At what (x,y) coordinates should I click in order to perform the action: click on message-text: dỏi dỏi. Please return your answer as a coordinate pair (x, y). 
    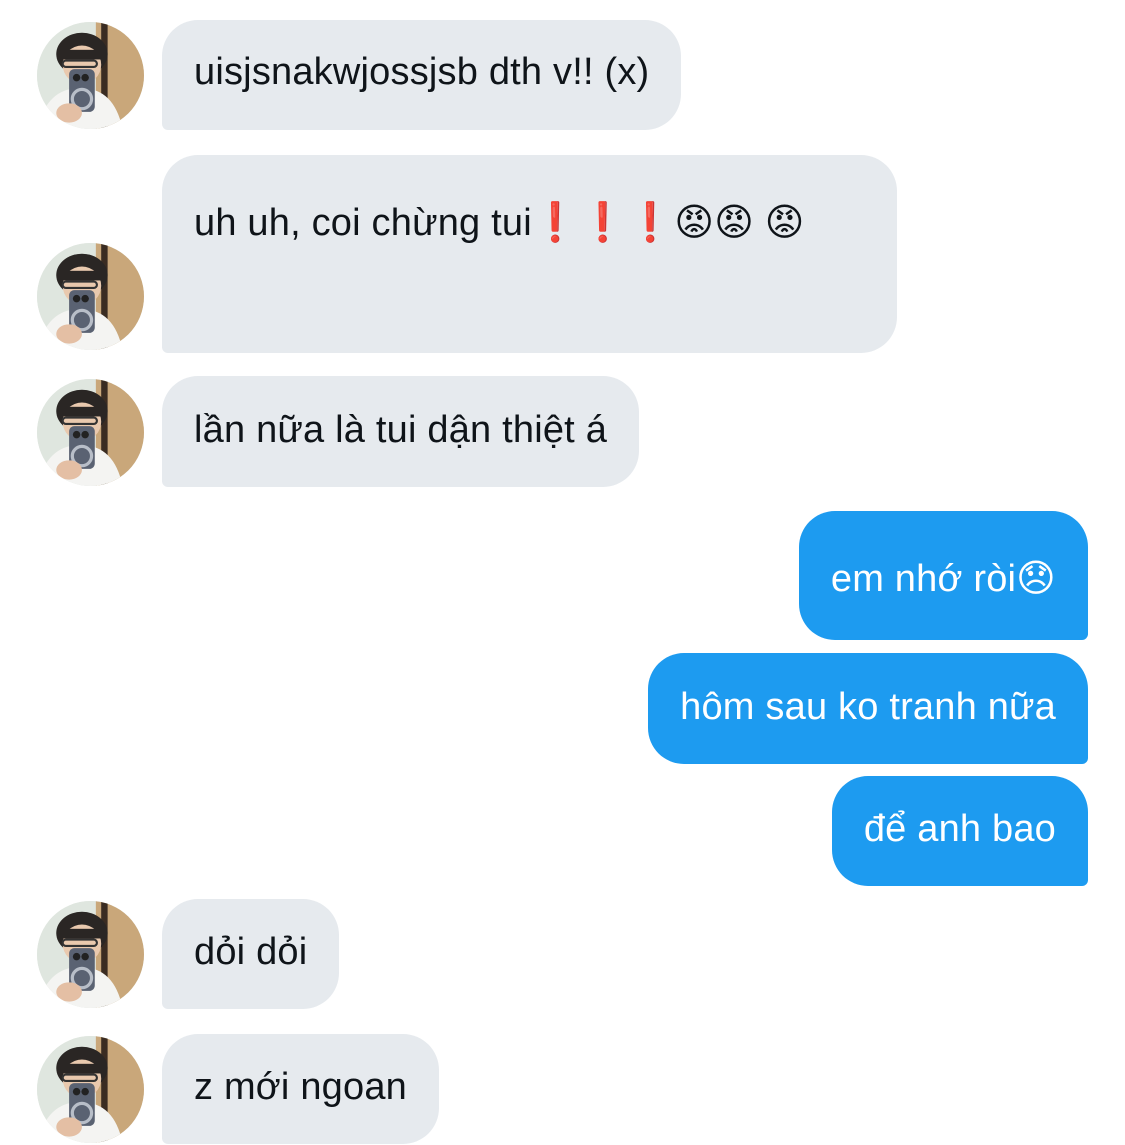
    Looking at the image, I should click on (251, 952).